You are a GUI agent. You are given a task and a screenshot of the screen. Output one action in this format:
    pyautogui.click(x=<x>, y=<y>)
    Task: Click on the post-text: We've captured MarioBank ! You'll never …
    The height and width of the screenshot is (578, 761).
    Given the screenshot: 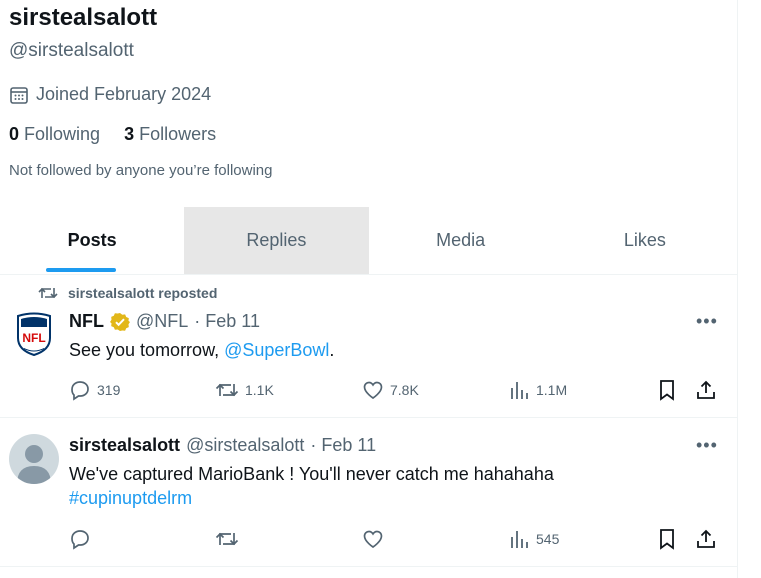 What is the action you would take?
    pyautogui.click(x=389, y=486)
    